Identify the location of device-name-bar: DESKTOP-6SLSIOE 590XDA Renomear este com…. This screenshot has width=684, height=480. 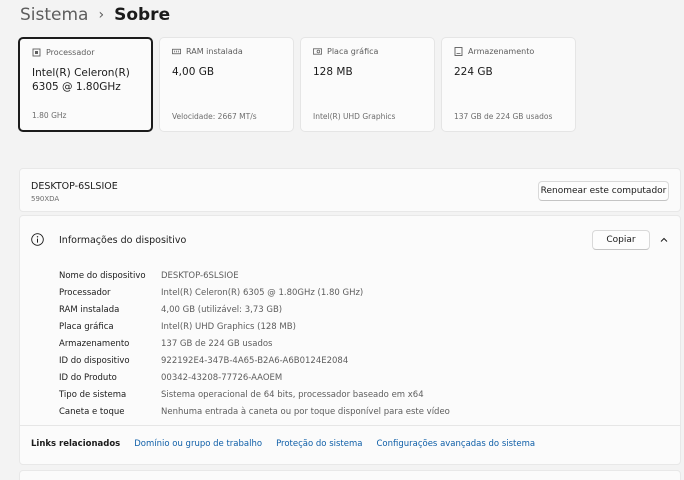
(350, 190).